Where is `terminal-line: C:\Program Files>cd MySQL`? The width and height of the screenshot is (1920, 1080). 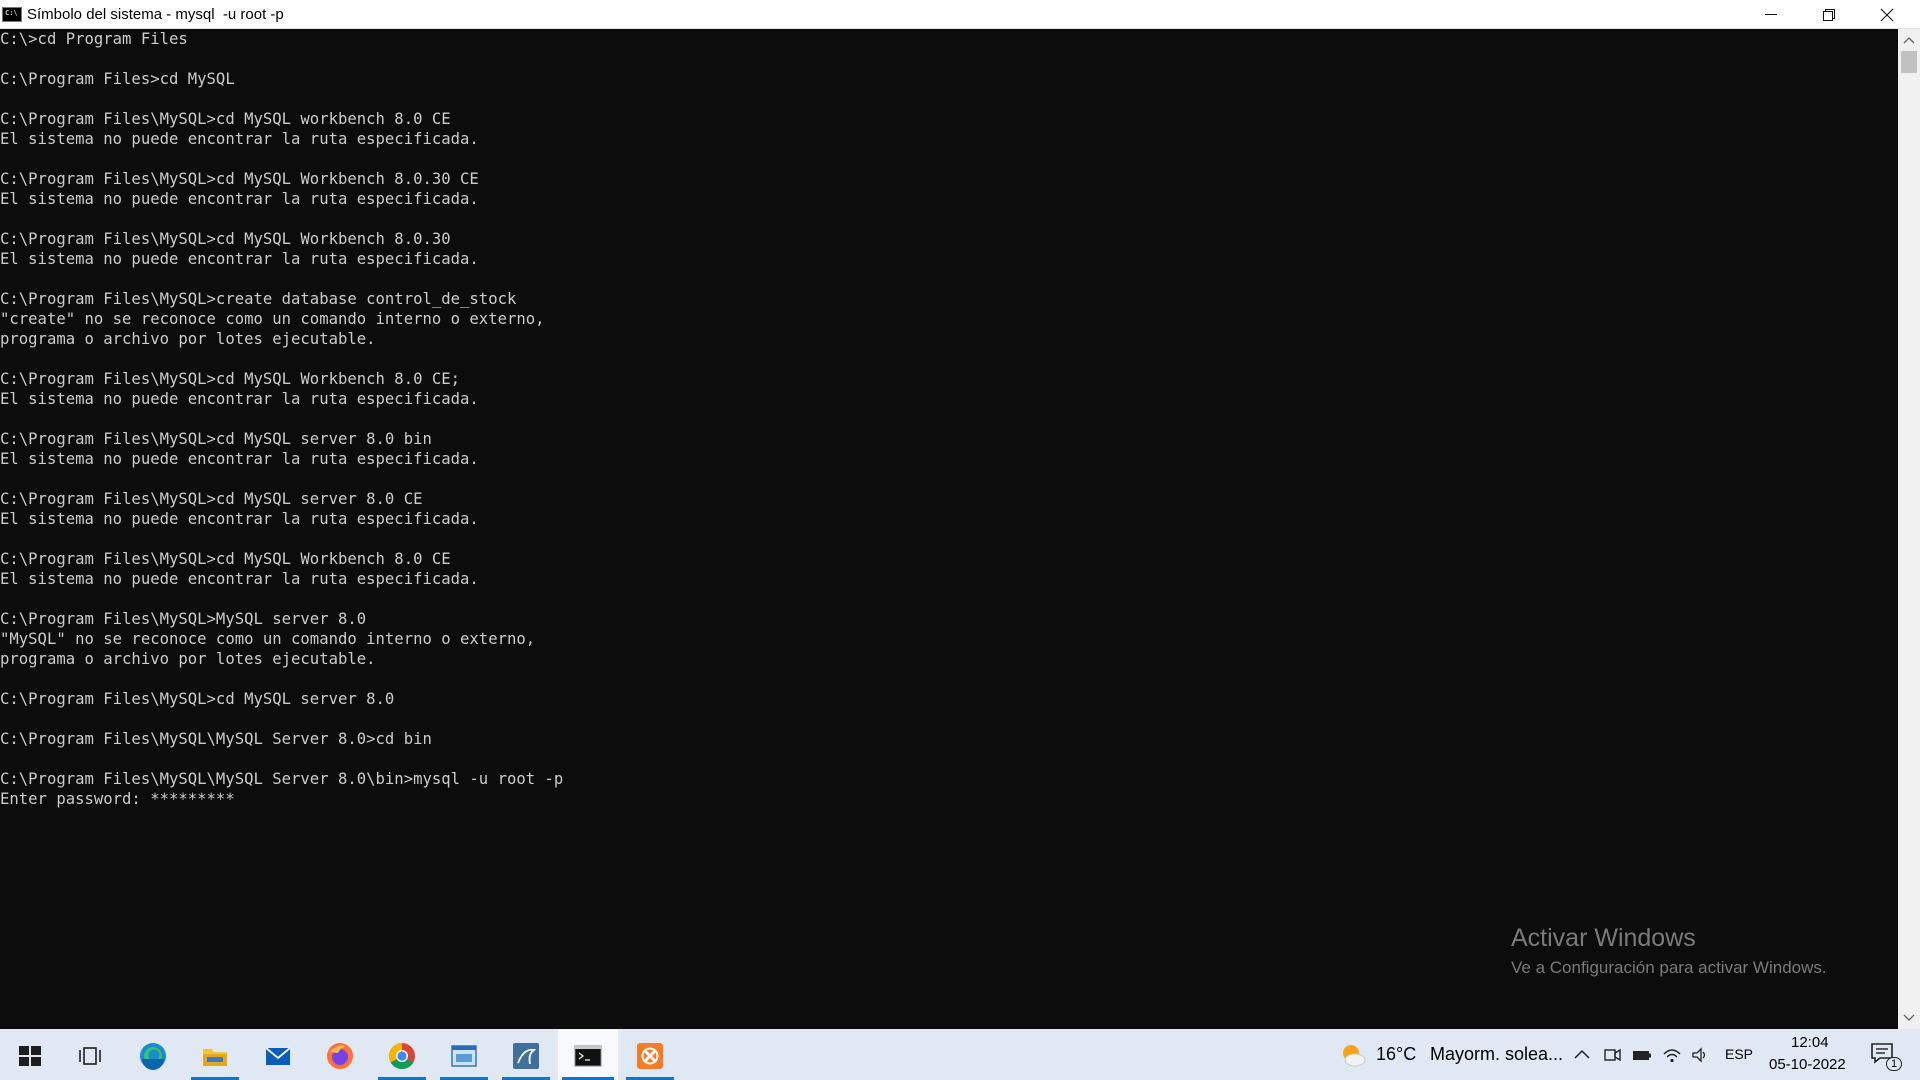
terminal-line: C:\Program Files>cd MySQL is located at coordinates (117, 79).